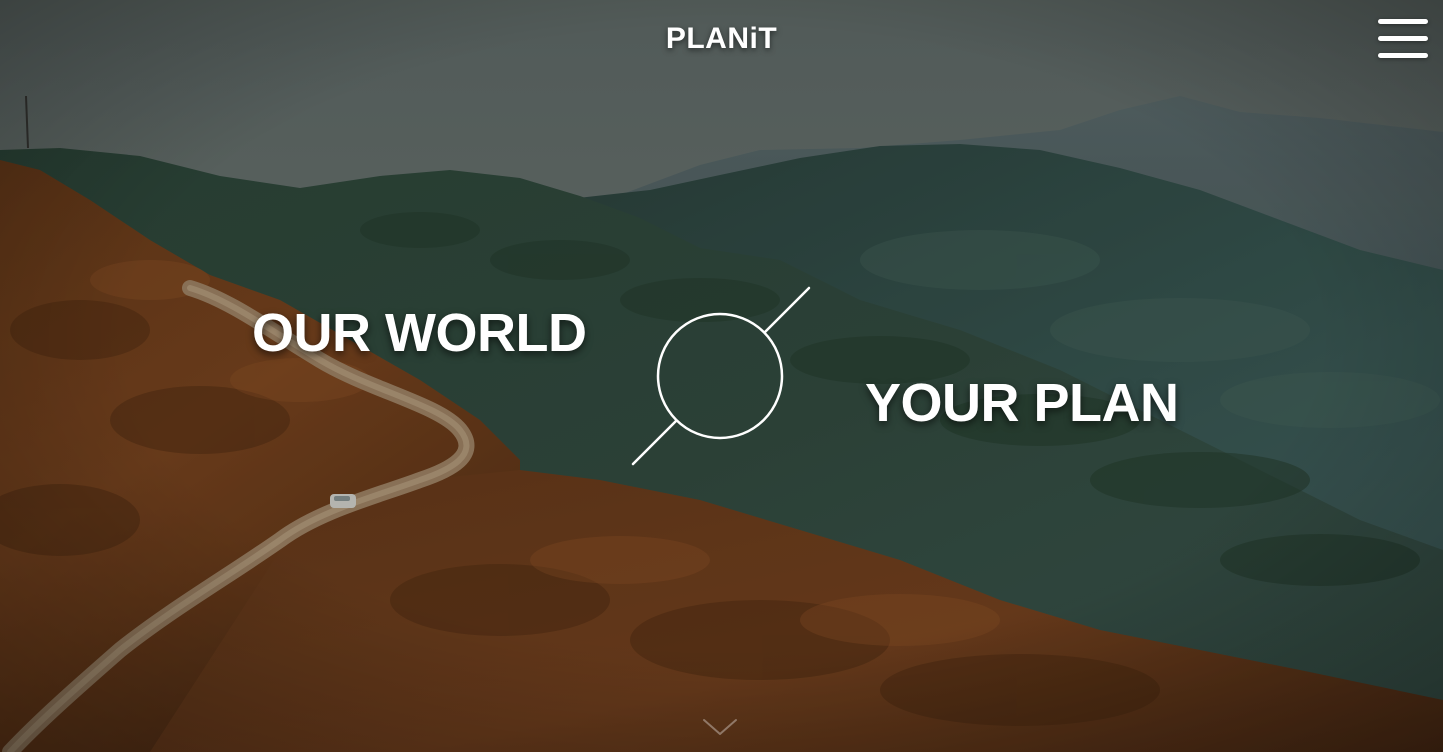  What do you see at coordinates (419, 333) in the screenshot?
I see `headline-our-world: OUR WORLD` at bounding box center [419, 333].